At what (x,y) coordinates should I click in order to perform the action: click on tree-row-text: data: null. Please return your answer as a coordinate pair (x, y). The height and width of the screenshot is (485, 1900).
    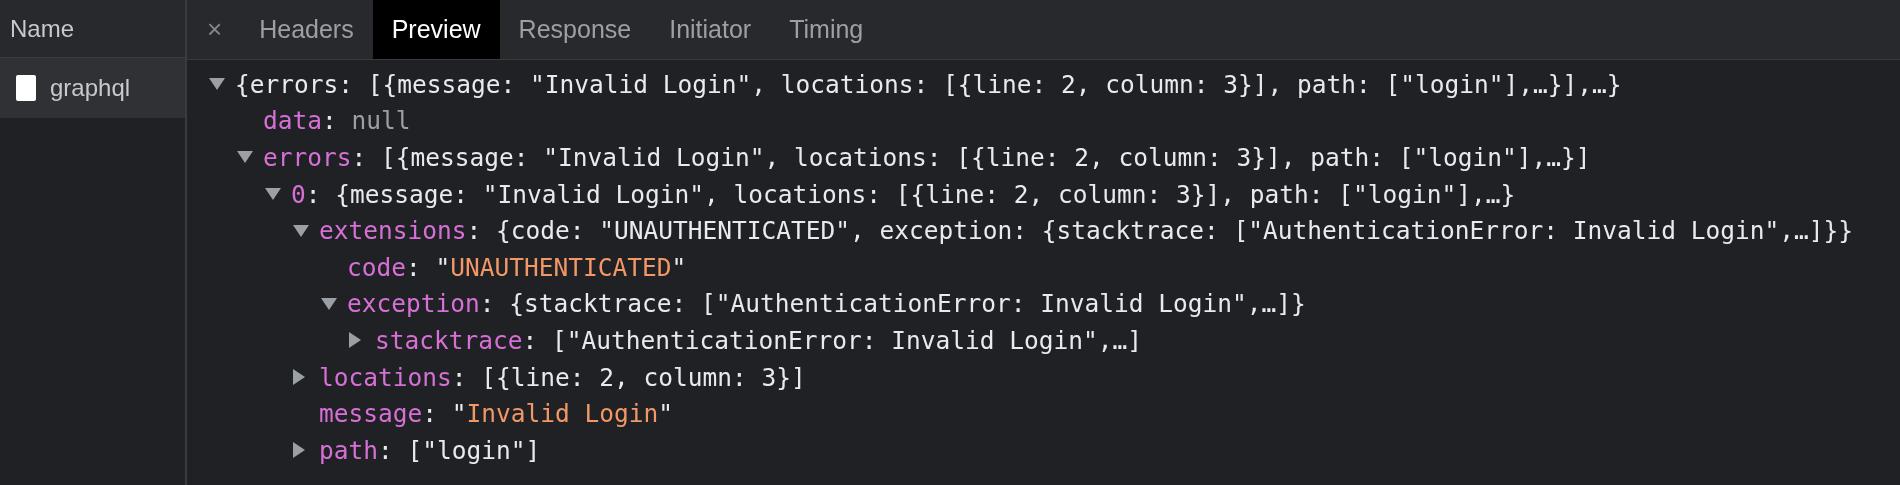
    Looking at the image, I should click on (337, 121).